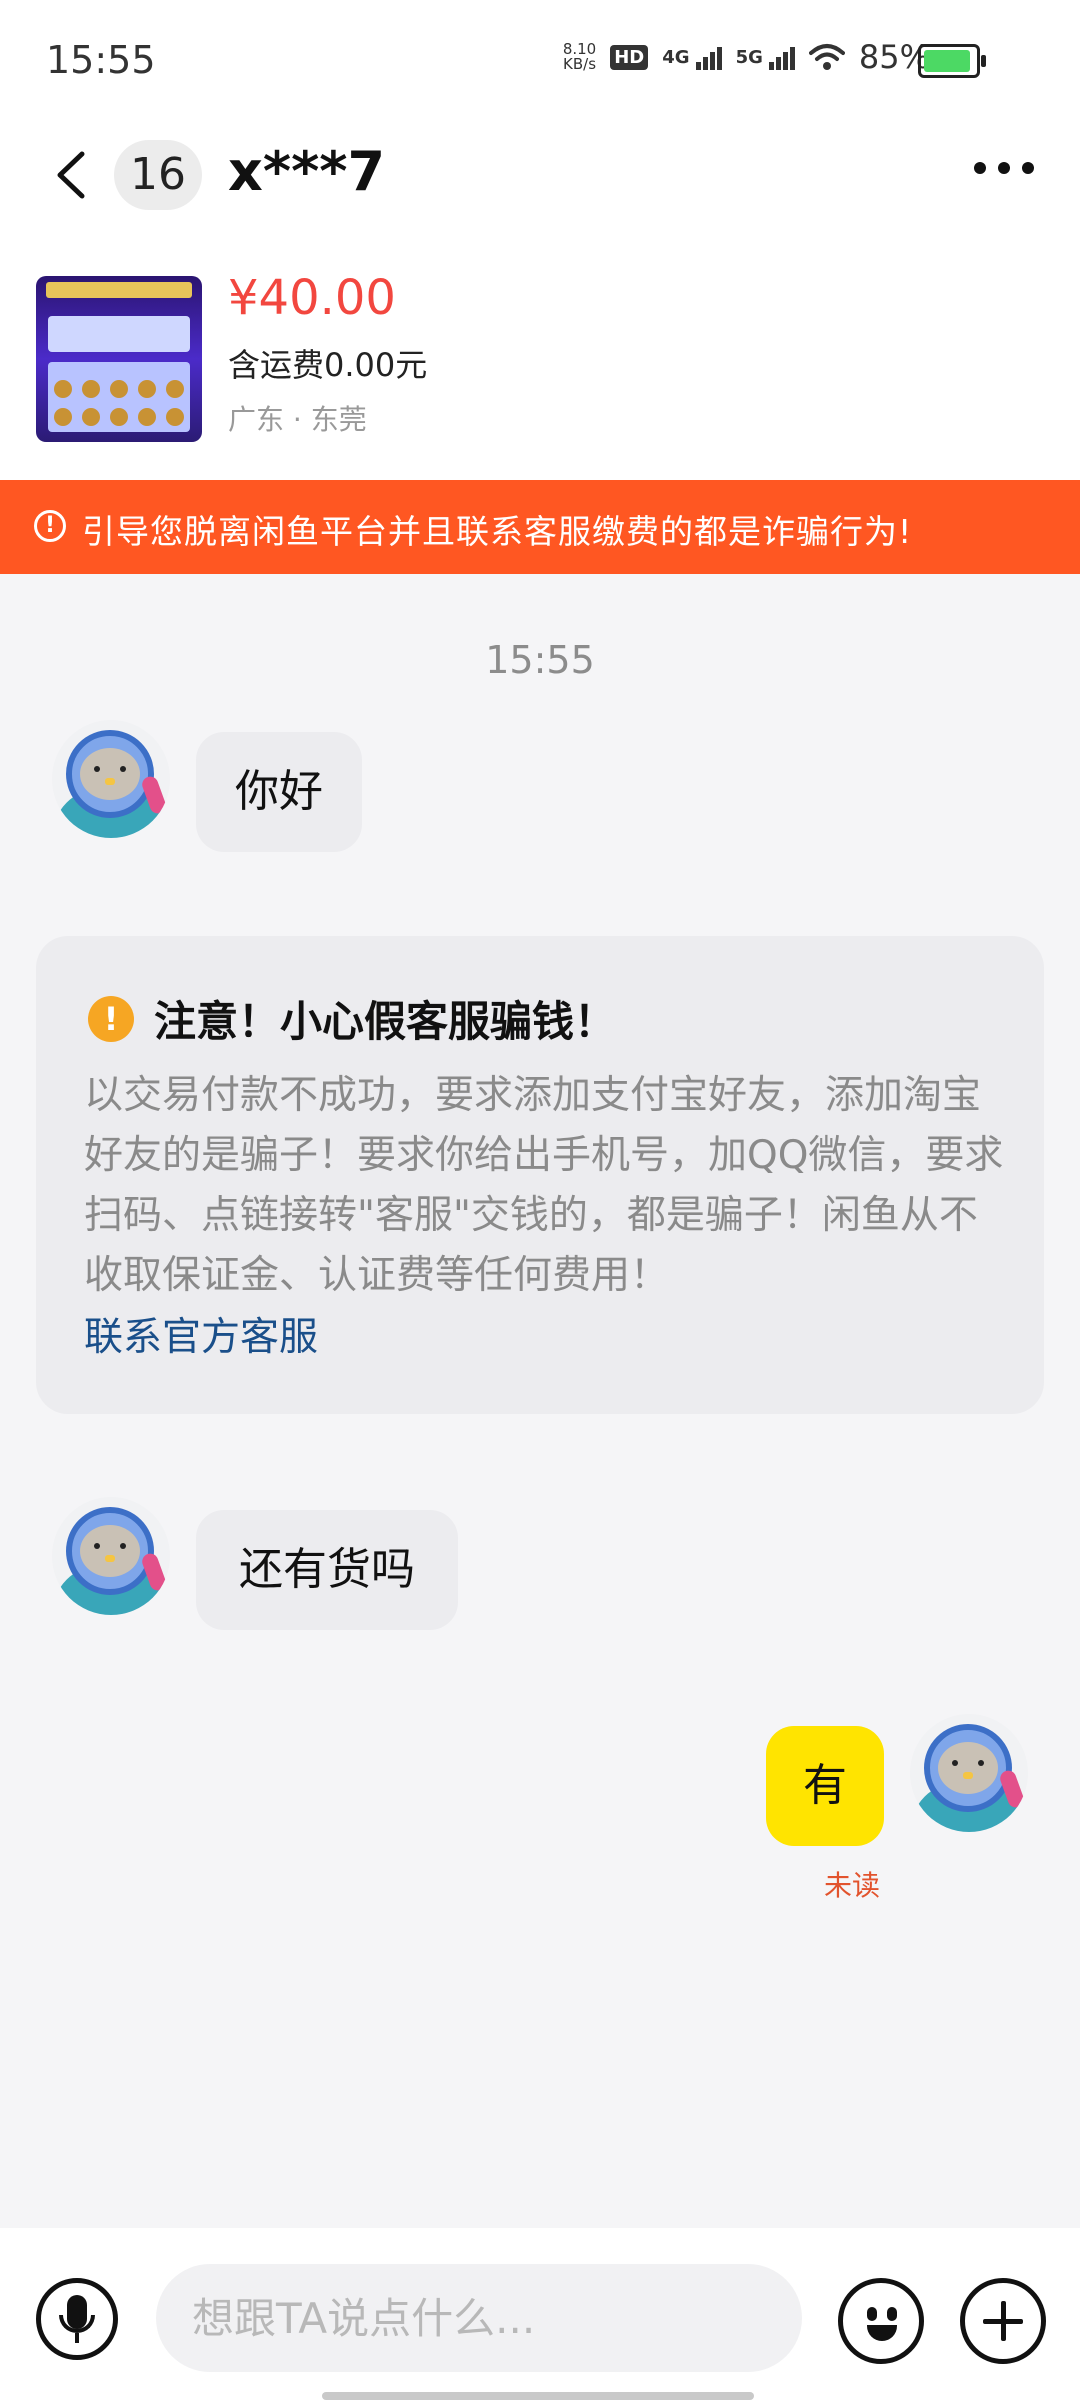 Image resolution: width=1080 pixels, height=2408 pixels. I want to click on back-arrow-icon, so click(72, 175).